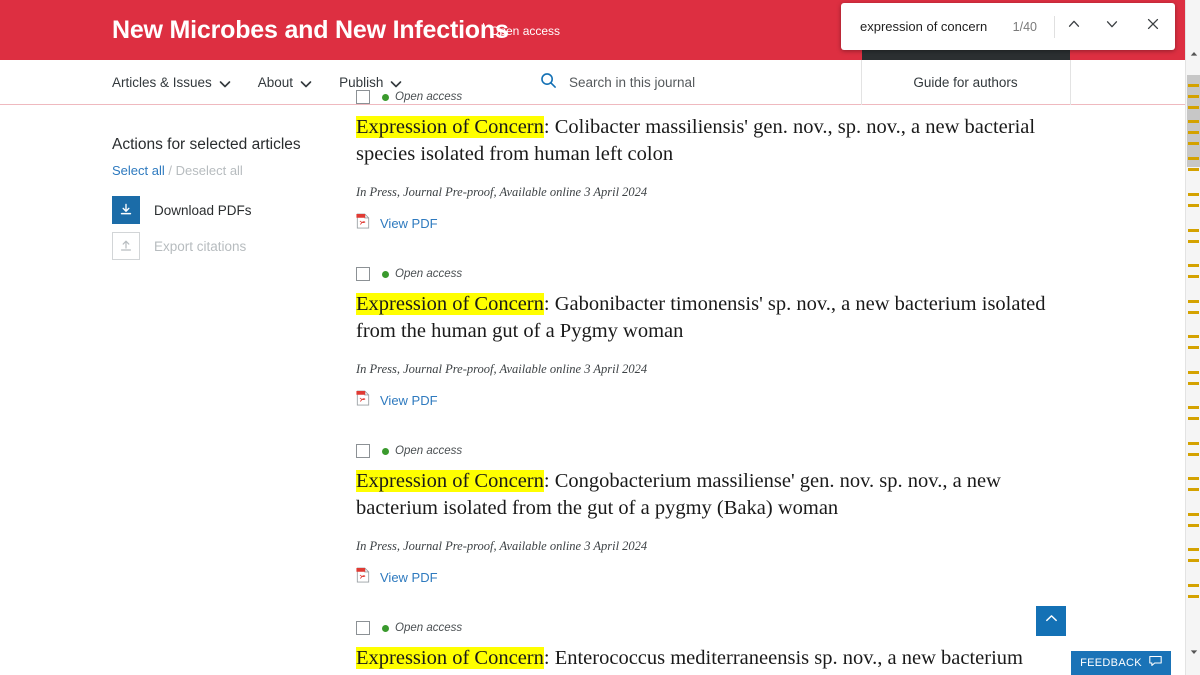  I want to click on find-previous-button, so click(1074, 26).